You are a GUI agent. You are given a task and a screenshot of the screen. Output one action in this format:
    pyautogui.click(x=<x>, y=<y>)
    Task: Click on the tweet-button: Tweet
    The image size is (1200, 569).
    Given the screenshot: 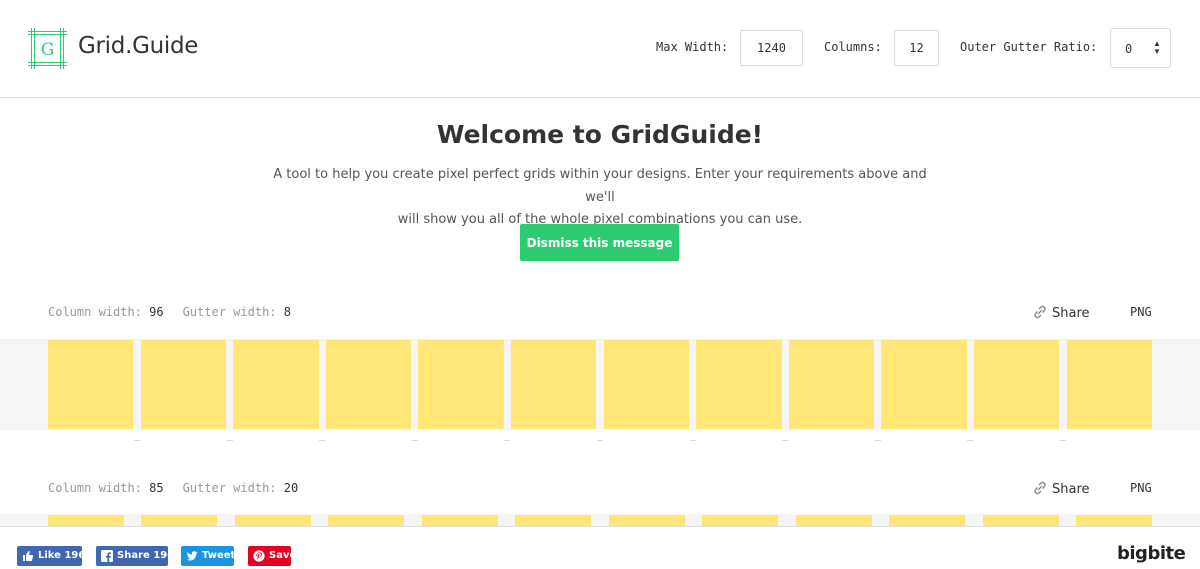 What is the action you would take?
    pyautogui.click(x=208, y=556)
    